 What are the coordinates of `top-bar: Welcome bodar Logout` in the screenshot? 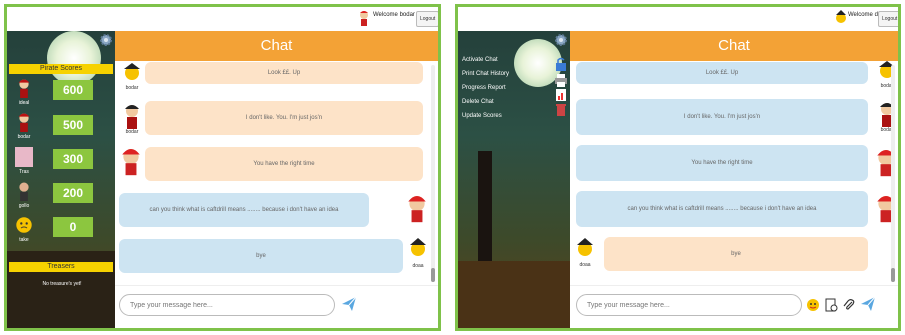 It's located at (222, 19).